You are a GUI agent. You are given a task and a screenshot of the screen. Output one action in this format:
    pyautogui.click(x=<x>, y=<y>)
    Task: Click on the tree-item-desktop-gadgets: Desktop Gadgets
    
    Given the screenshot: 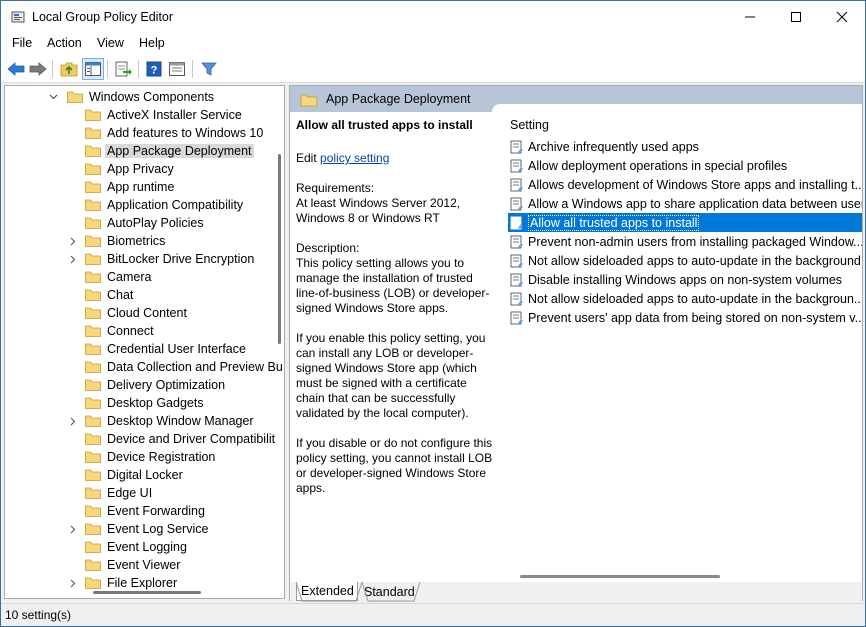 What is the action you would take?
    pyautogui.click(x=135, y=403)
    